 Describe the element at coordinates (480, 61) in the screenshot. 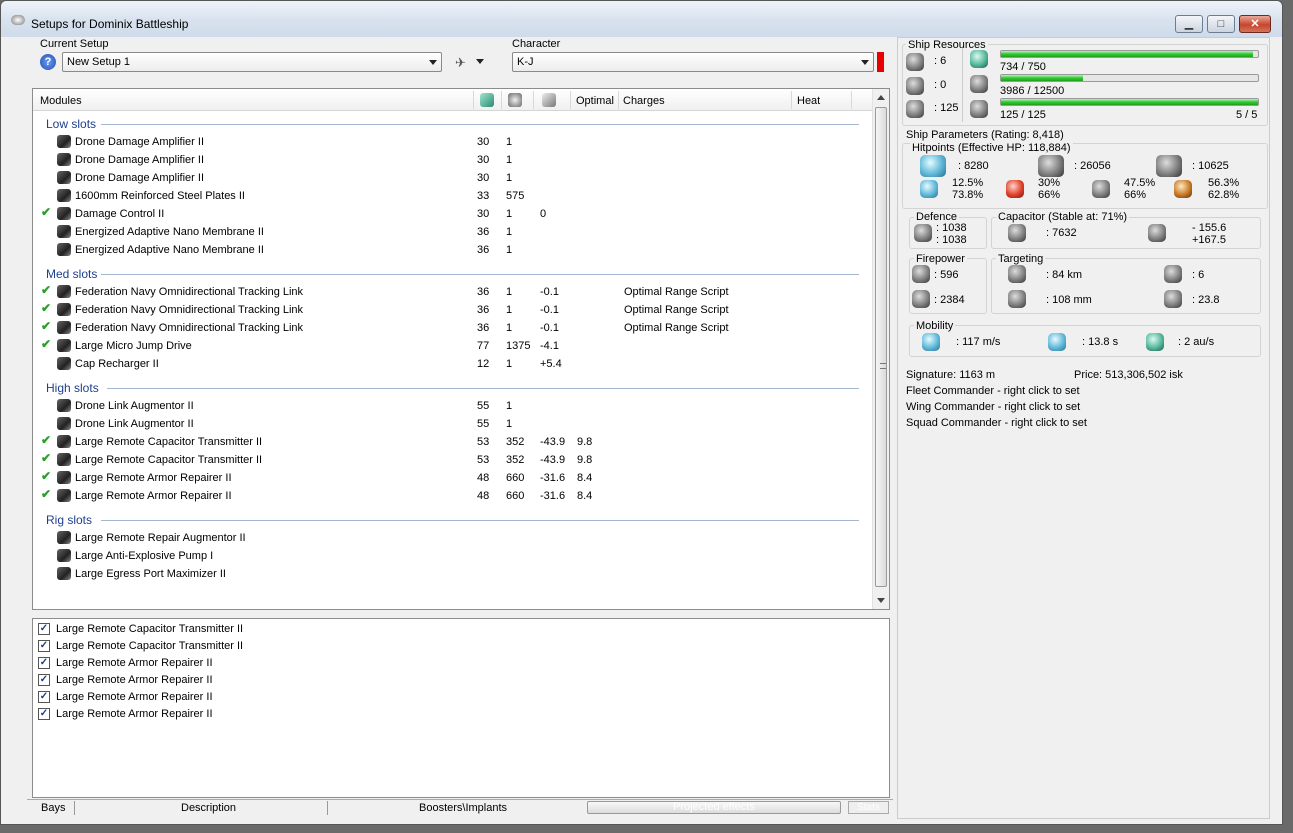

I see `chevron-down-icon` at that location.